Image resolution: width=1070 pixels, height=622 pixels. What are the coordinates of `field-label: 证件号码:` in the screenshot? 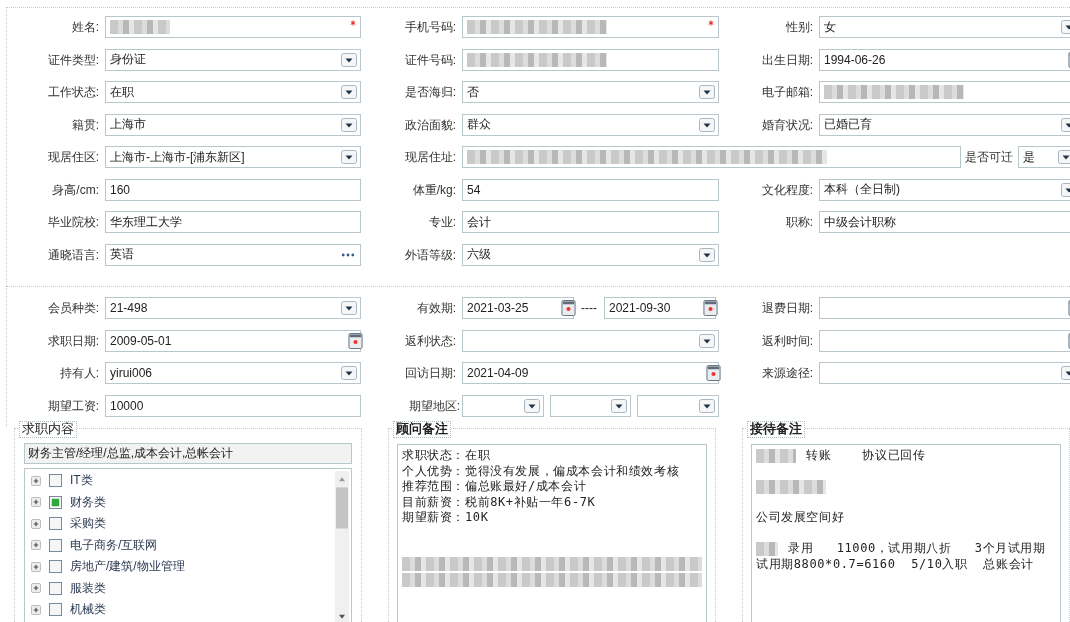 It's located at (430, 60).